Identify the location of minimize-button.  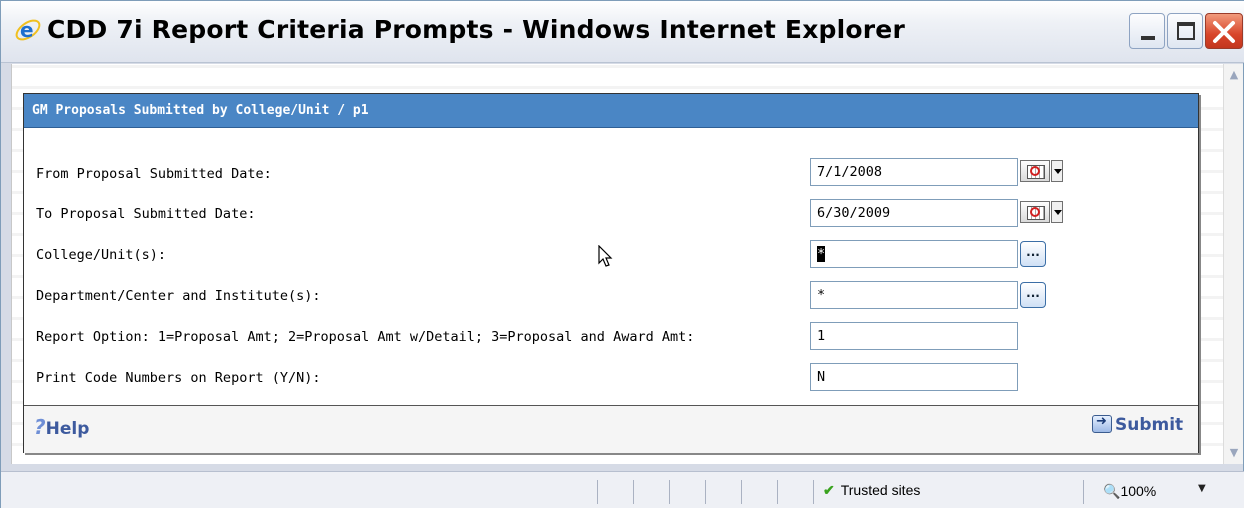
(1147, 31).